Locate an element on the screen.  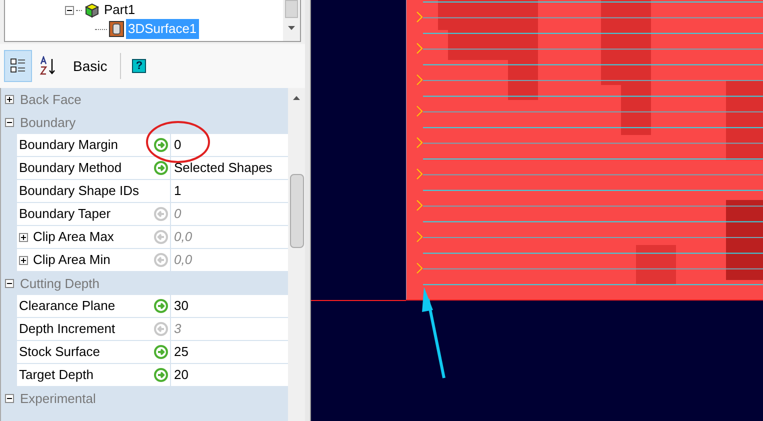
property-name: Boundary Margin is located at coordinates (68, 145).